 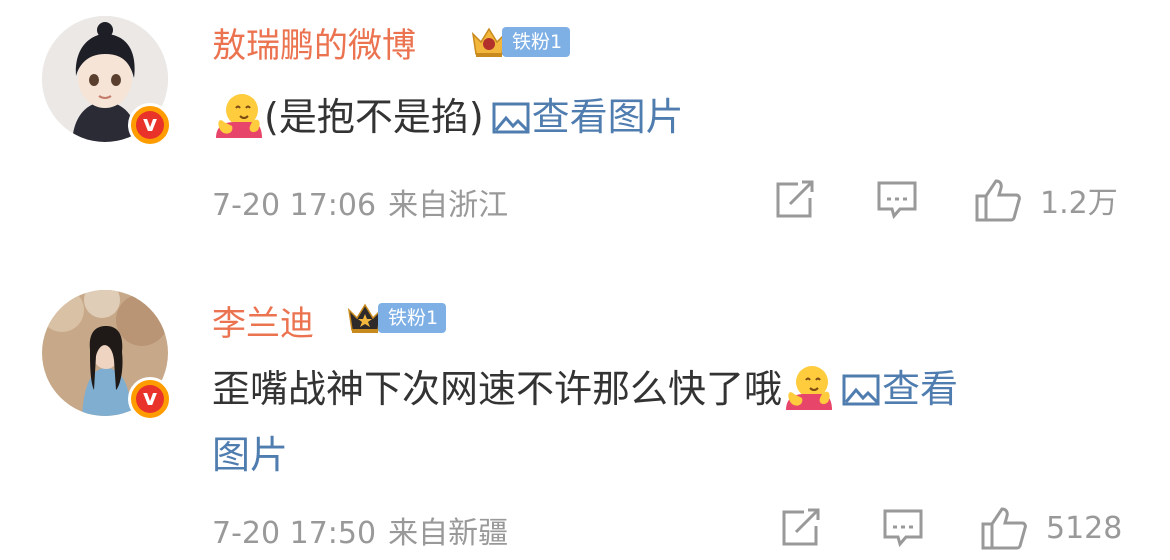 I want to click on location: 来自新疆, so click(x=448, y=533).